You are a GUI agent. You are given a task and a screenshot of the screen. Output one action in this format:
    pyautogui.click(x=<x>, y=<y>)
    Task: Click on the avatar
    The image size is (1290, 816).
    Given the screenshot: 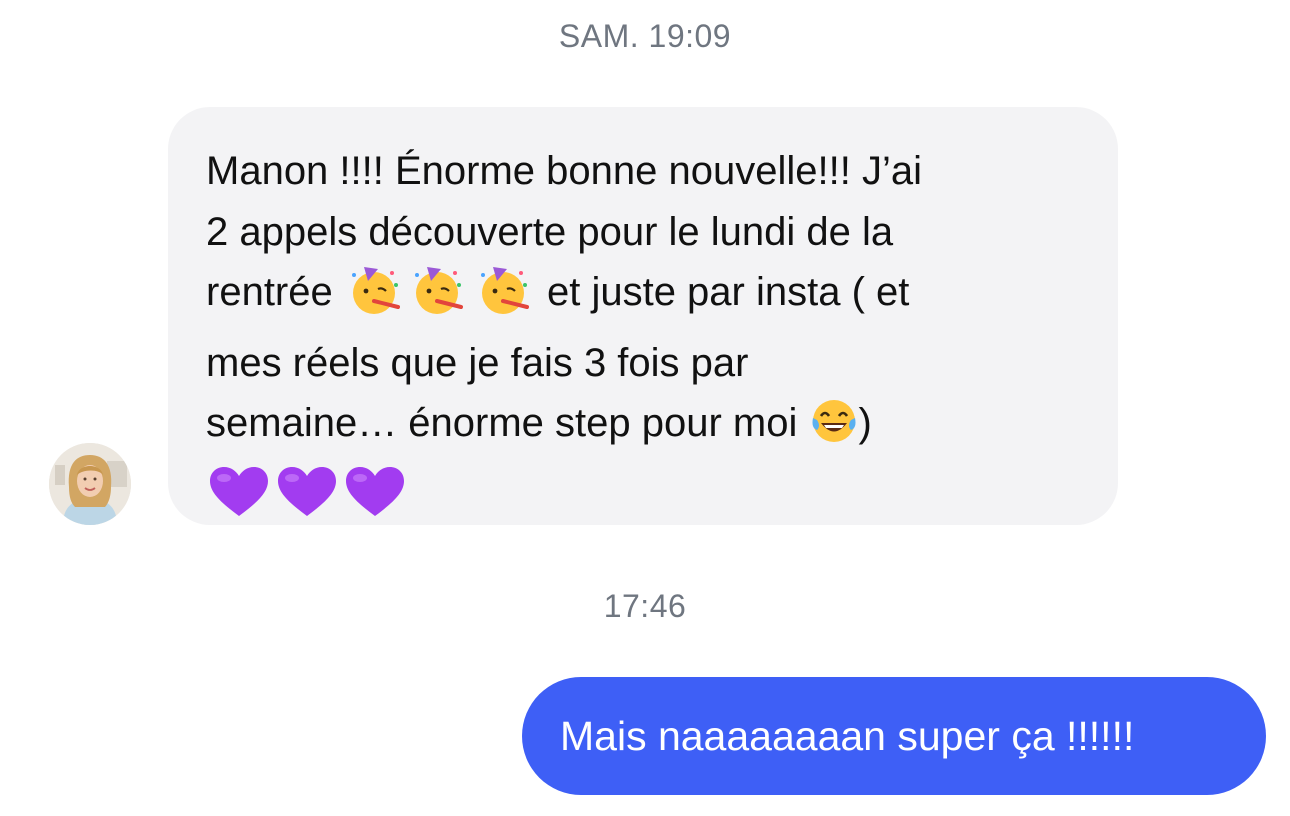 What is the action you would take?
    pyautogui.click(x=90, y=484)
    